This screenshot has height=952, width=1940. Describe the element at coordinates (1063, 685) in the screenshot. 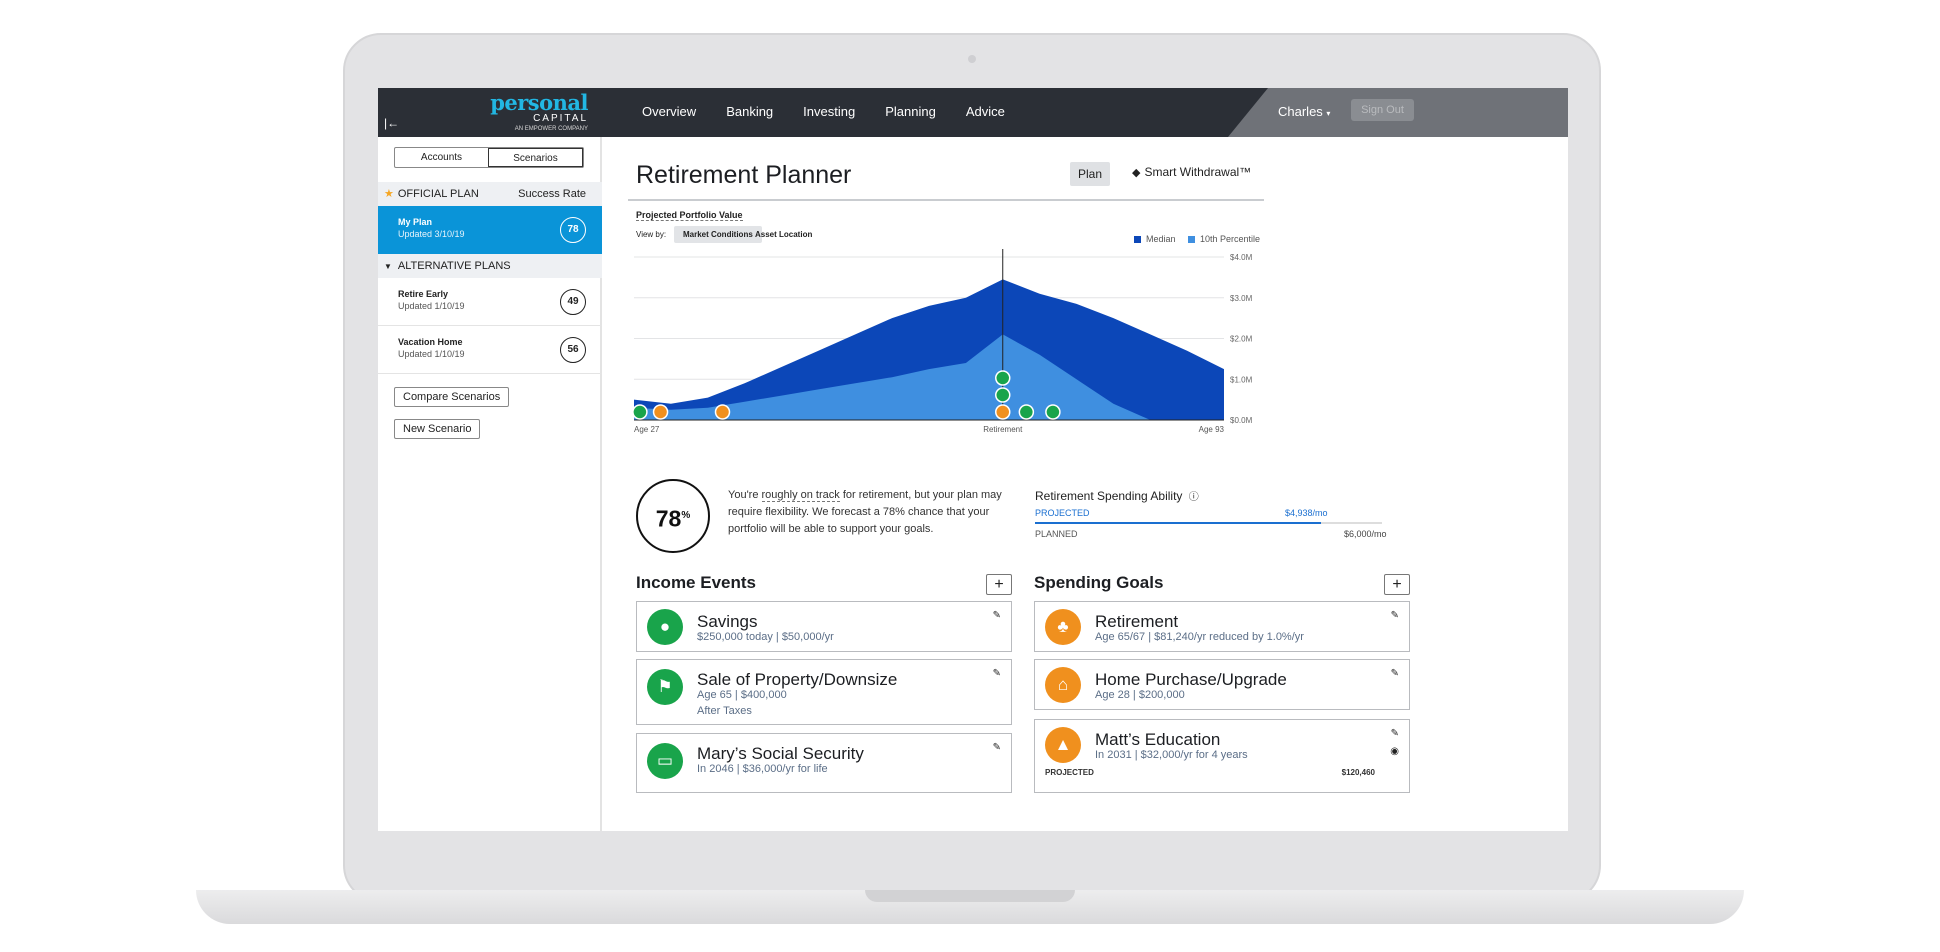

I see `house-icon: ⌂` at that location.